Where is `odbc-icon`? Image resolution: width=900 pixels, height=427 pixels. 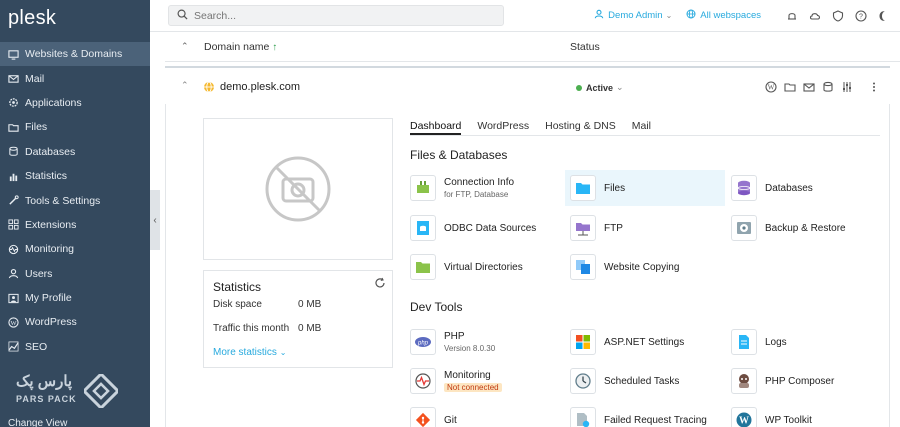 odbc-icon is located at coordinates (423, 228).